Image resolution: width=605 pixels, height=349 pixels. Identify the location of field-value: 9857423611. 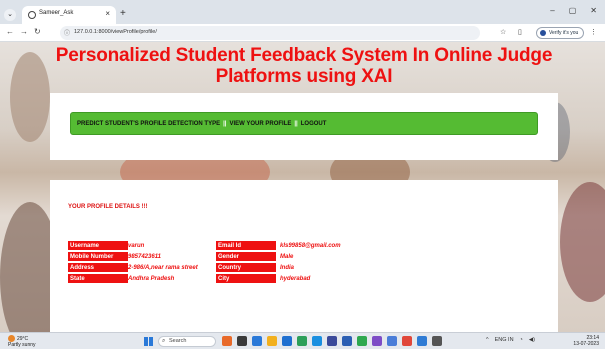
(144, 257).